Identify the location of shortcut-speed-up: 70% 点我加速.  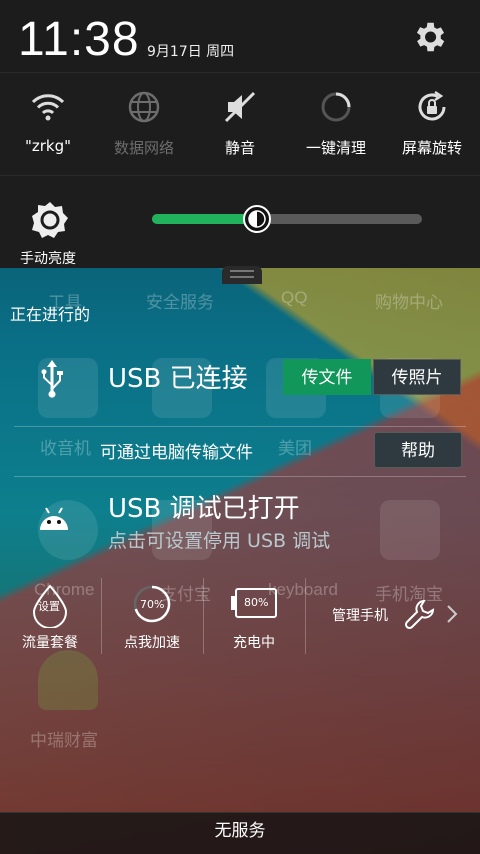
(152, 614).